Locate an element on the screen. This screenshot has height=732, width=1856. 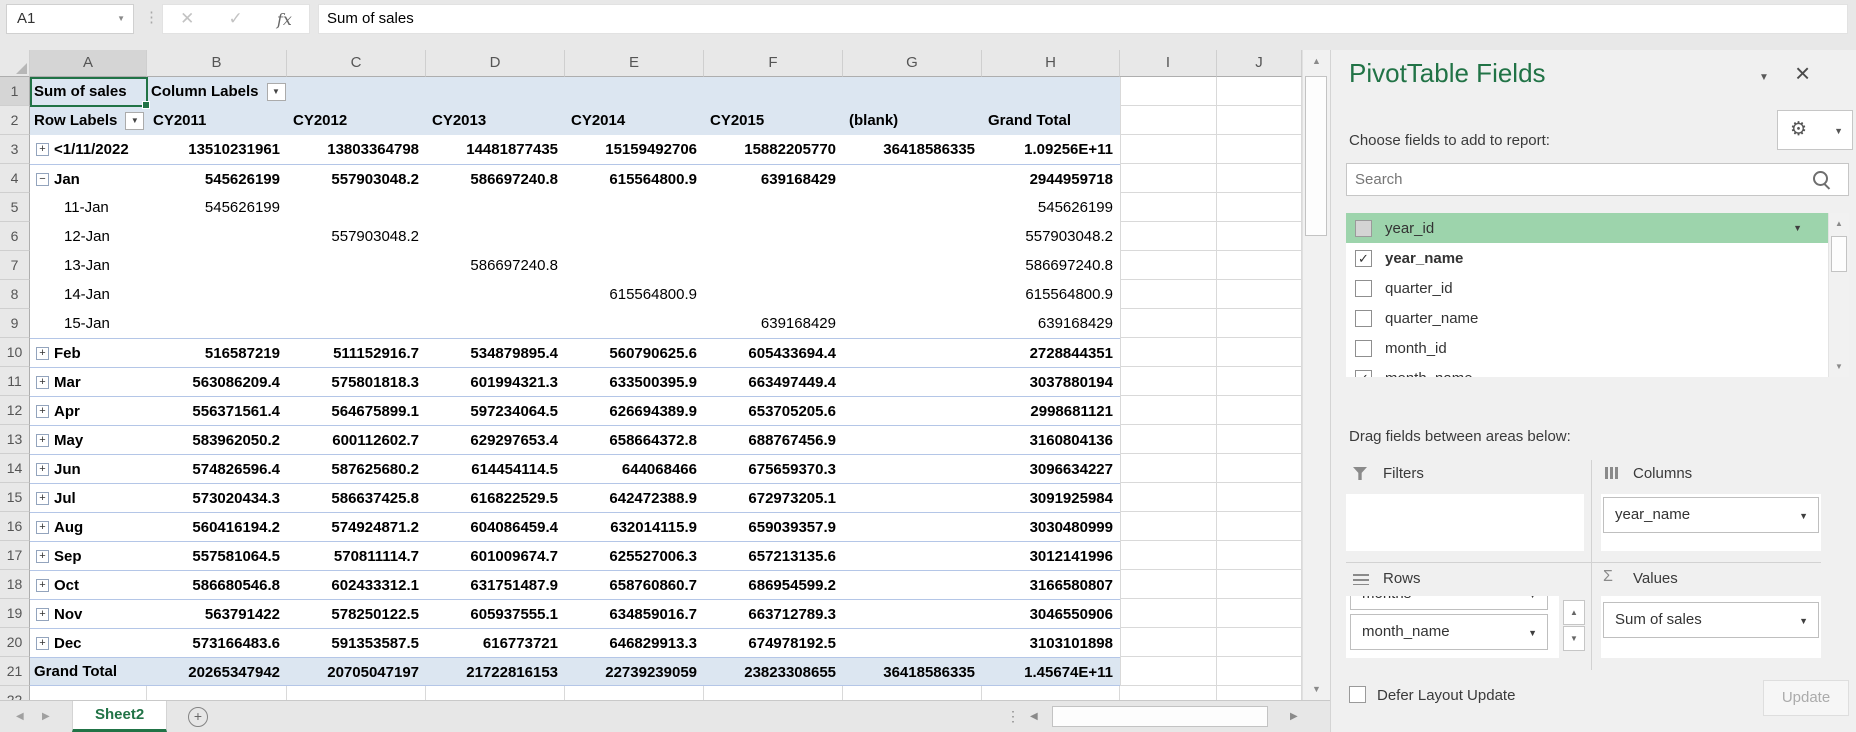
cell-column-labels: Column Labels ▼ is located at coordinates (217, 91).